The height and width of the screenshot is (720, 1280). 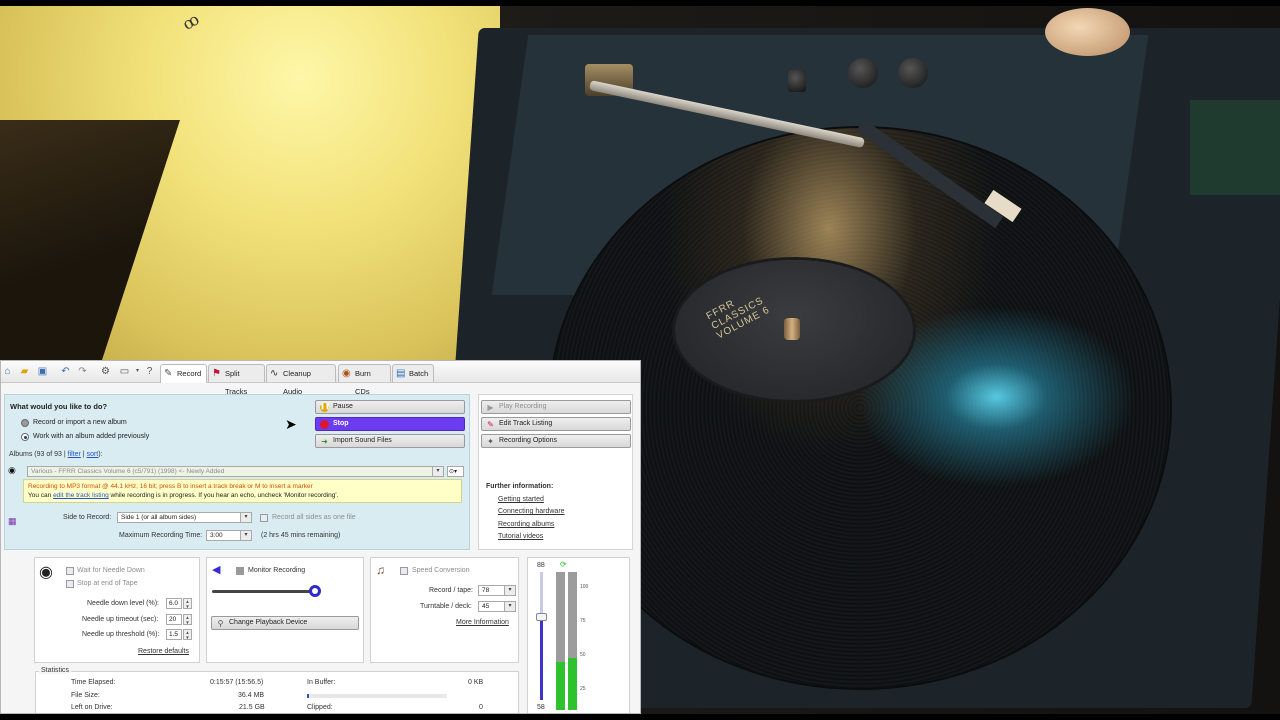 What do you see at coordinates (149, 371) in the screenshot?
I see `help-icon: ?` at bounding box center [149, 371].